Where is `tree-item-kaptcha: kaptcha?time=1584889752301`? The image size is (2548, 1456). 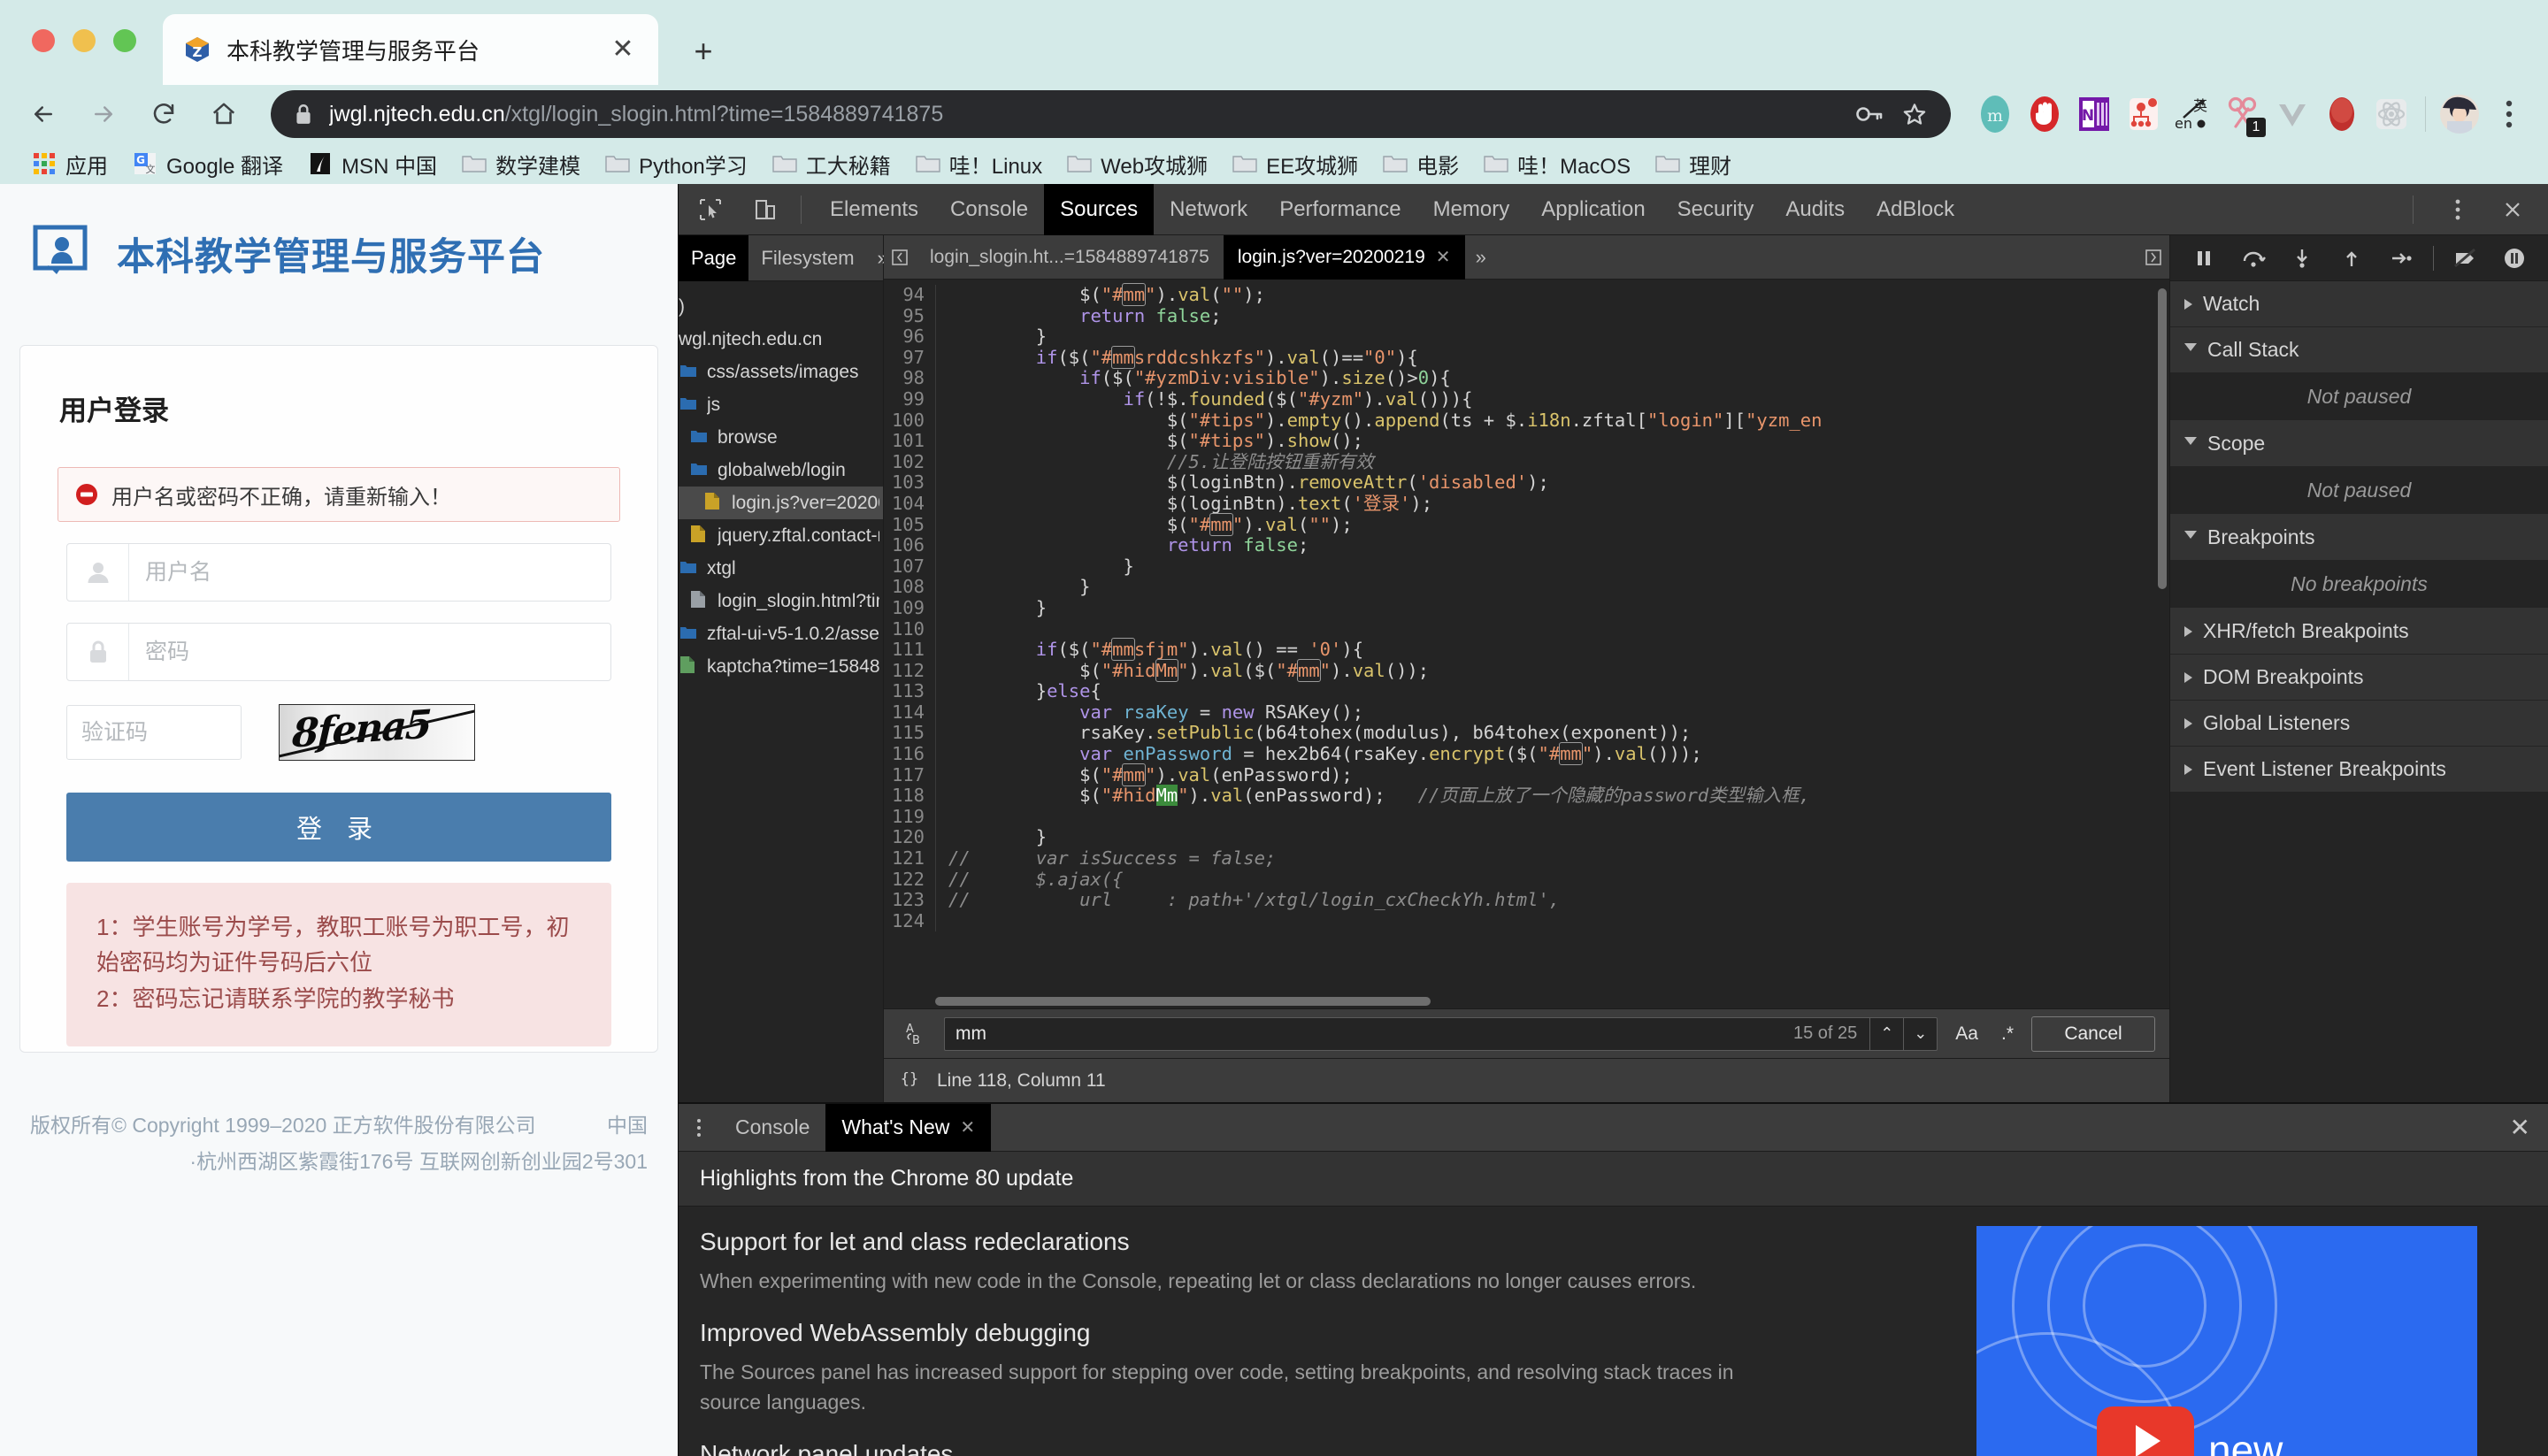 tree-item-kaptcha: kaptcha?time=1584889752301 is located at coordinates (781, 666).